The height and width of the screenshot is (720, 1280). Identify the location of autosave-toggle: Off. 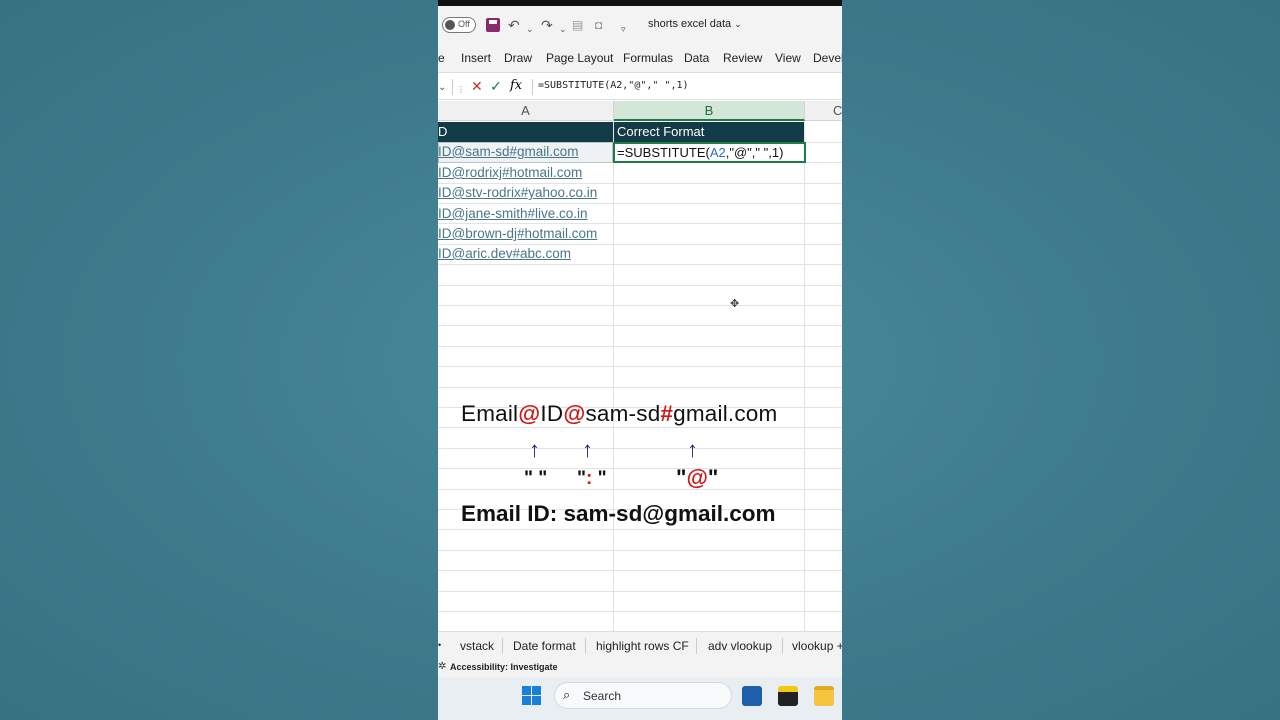
(459, 25).